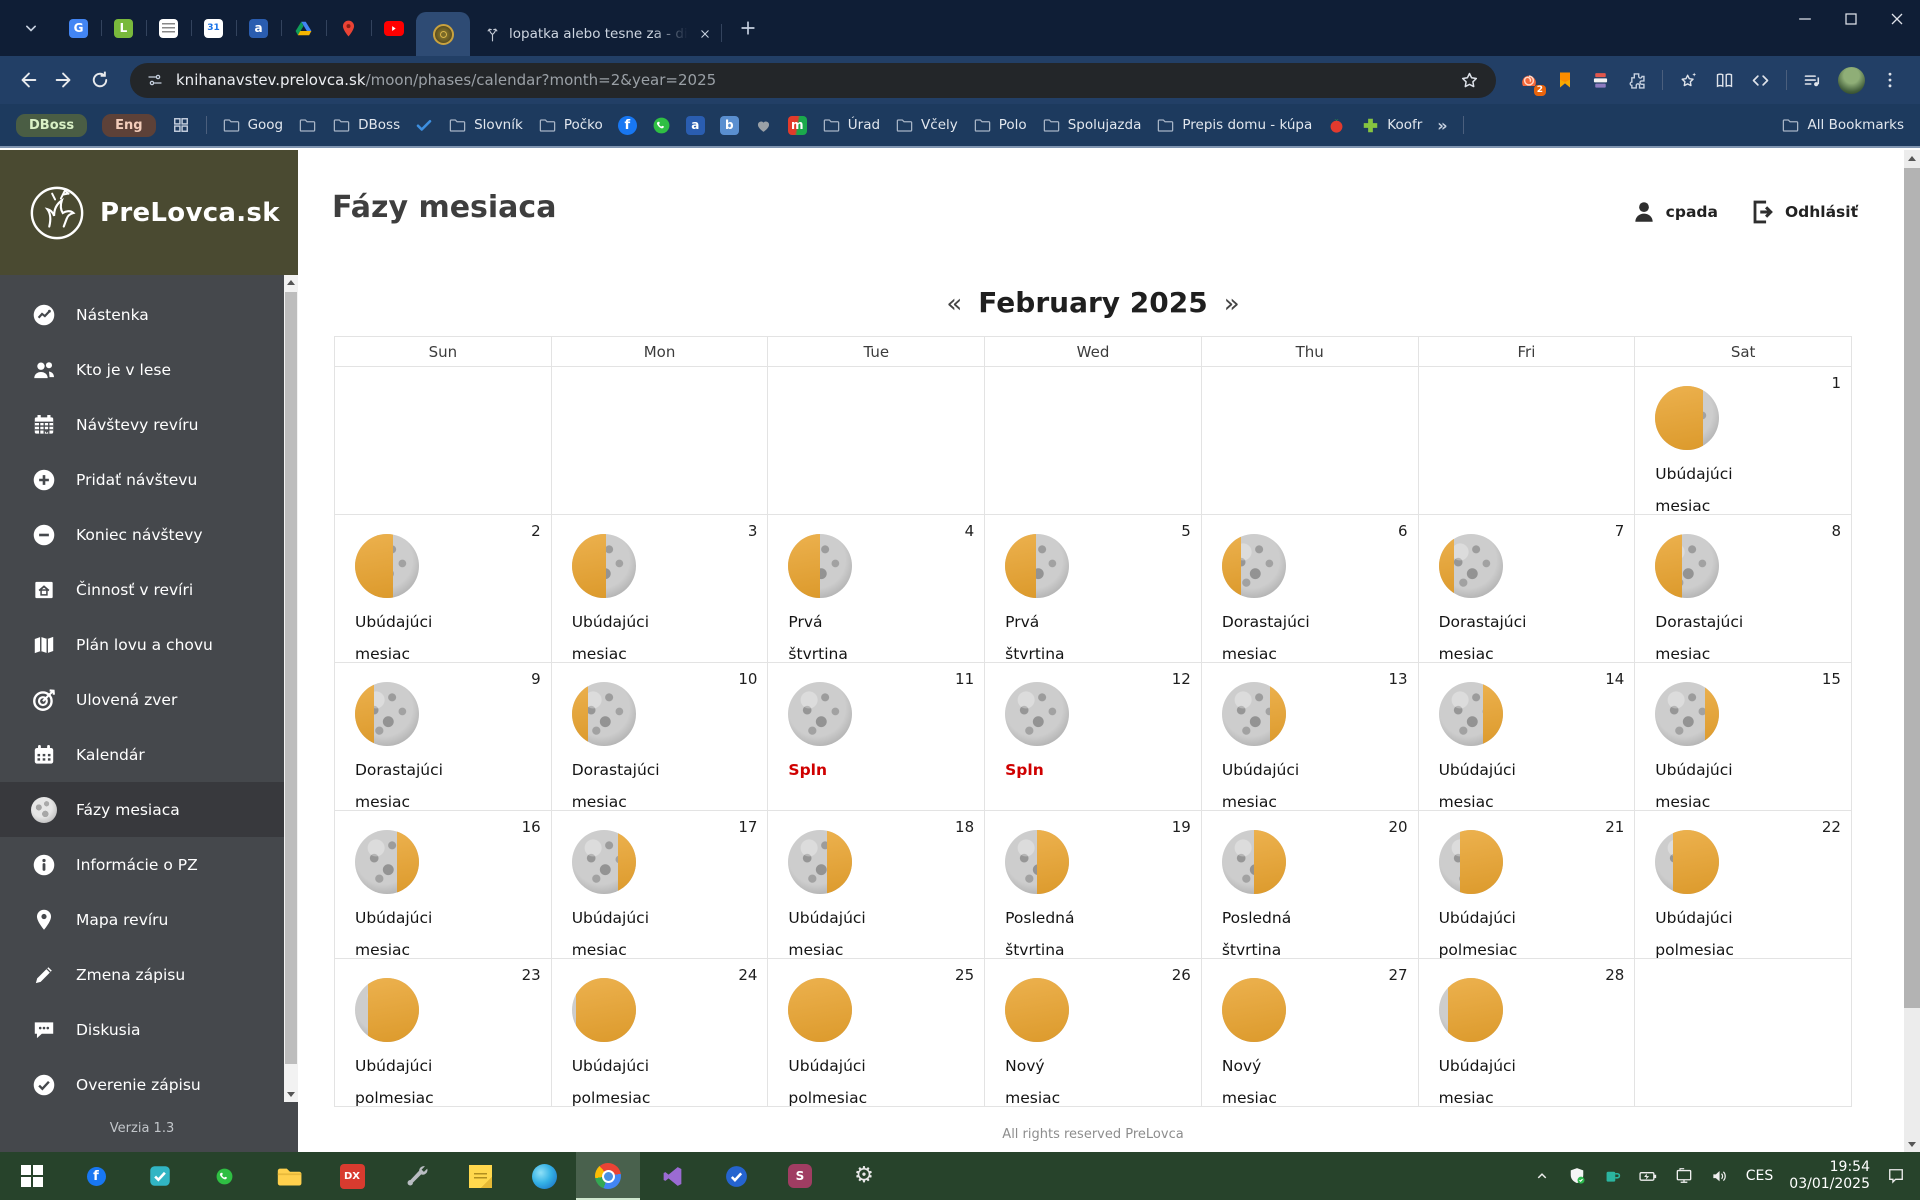  Describe the element at coordinates (1688, 80) in the screenshot. I see `star-sparkle-icon` at that location.